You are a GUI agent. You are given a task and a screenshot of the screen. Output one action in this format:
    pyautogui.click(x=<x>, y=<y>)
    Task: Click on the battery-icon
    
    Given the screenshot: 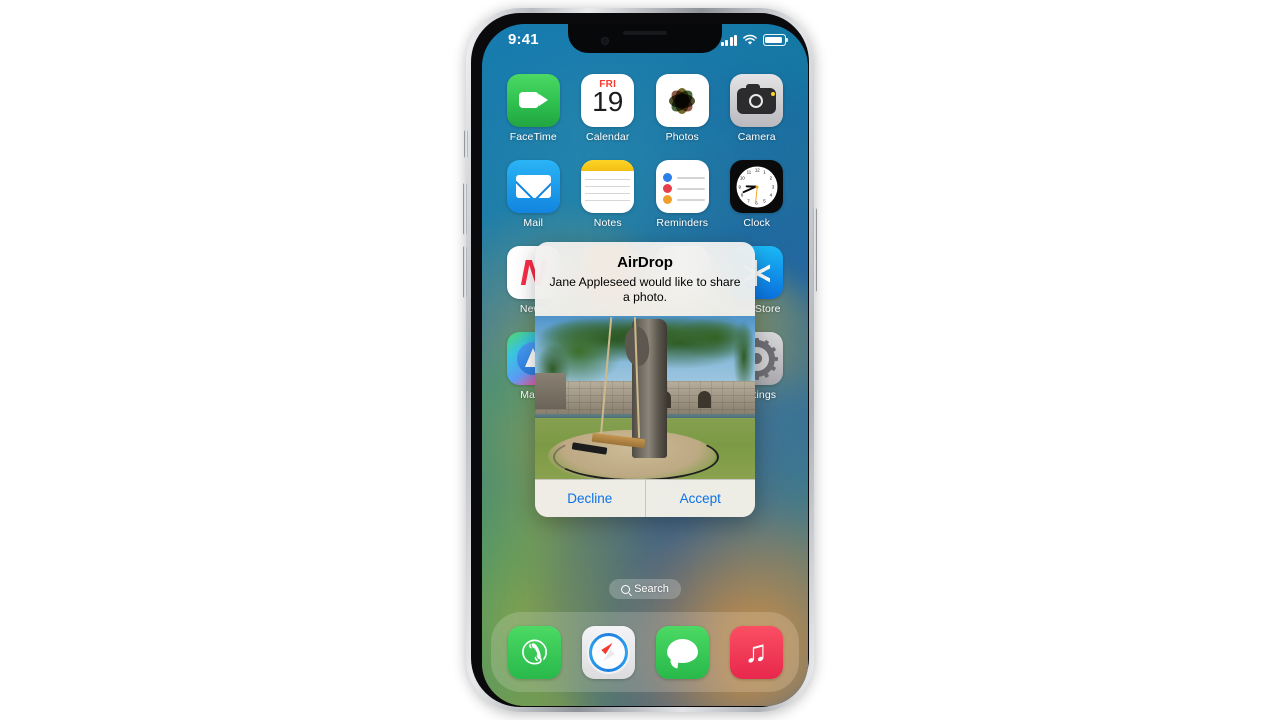 What is the action you would take?
    pyautogui.click(x=776, y=40)
    